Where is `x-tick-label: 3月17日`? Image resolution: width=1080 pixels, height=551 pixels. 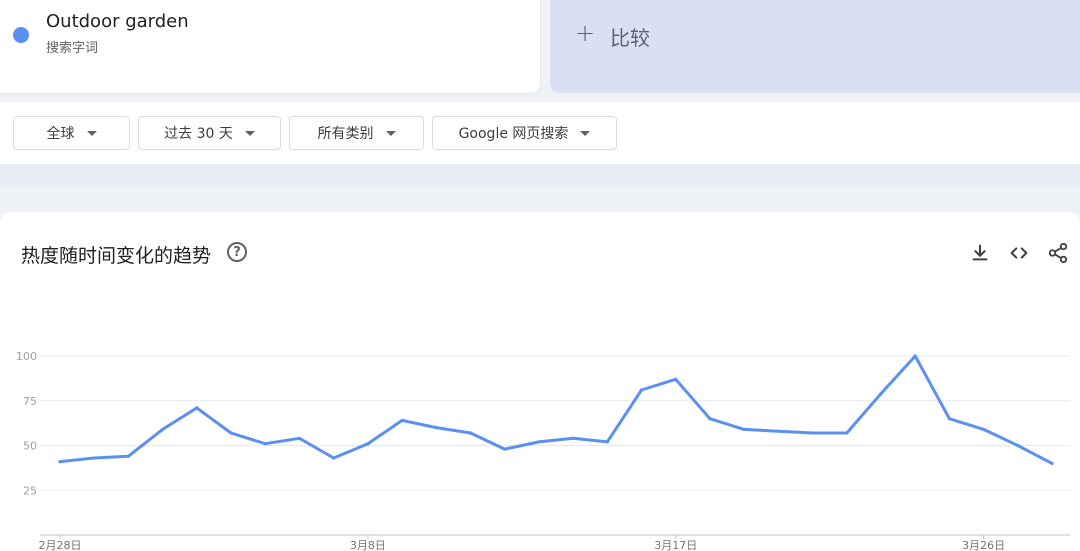 x-tick-label: 3月17日 is located at coordinates (675, 545).